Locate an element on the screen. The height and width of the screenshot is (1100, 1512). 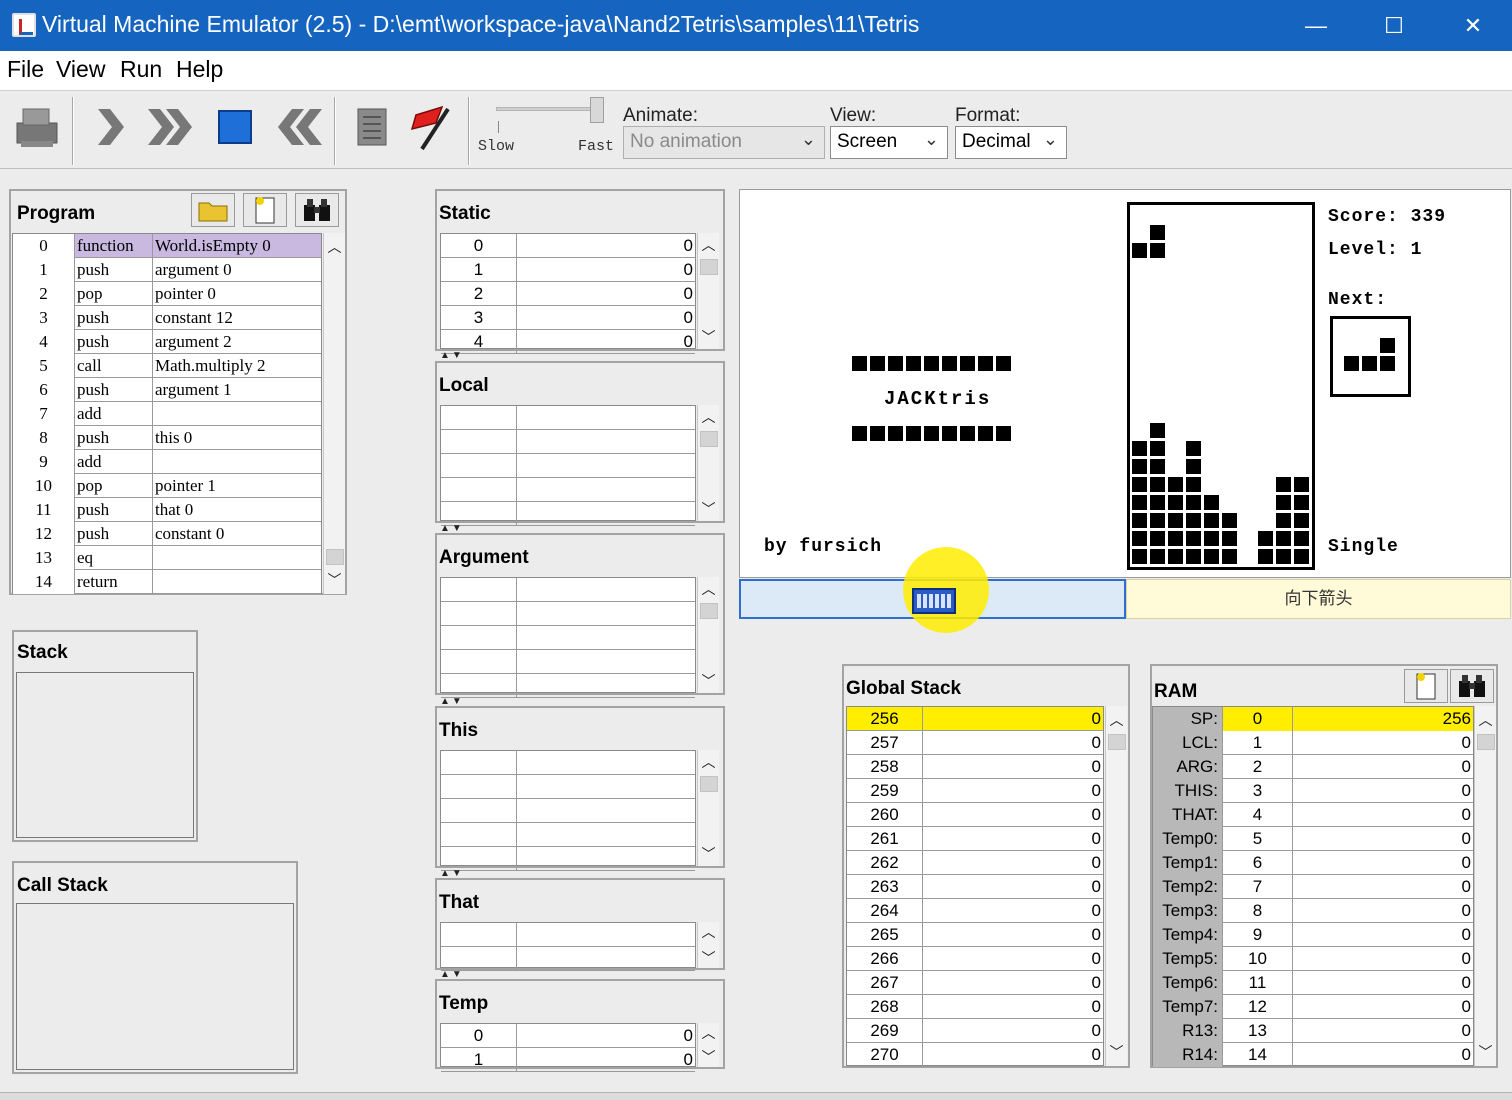
global-stack-row: 269 0 is located at coordinates (975, 1031).